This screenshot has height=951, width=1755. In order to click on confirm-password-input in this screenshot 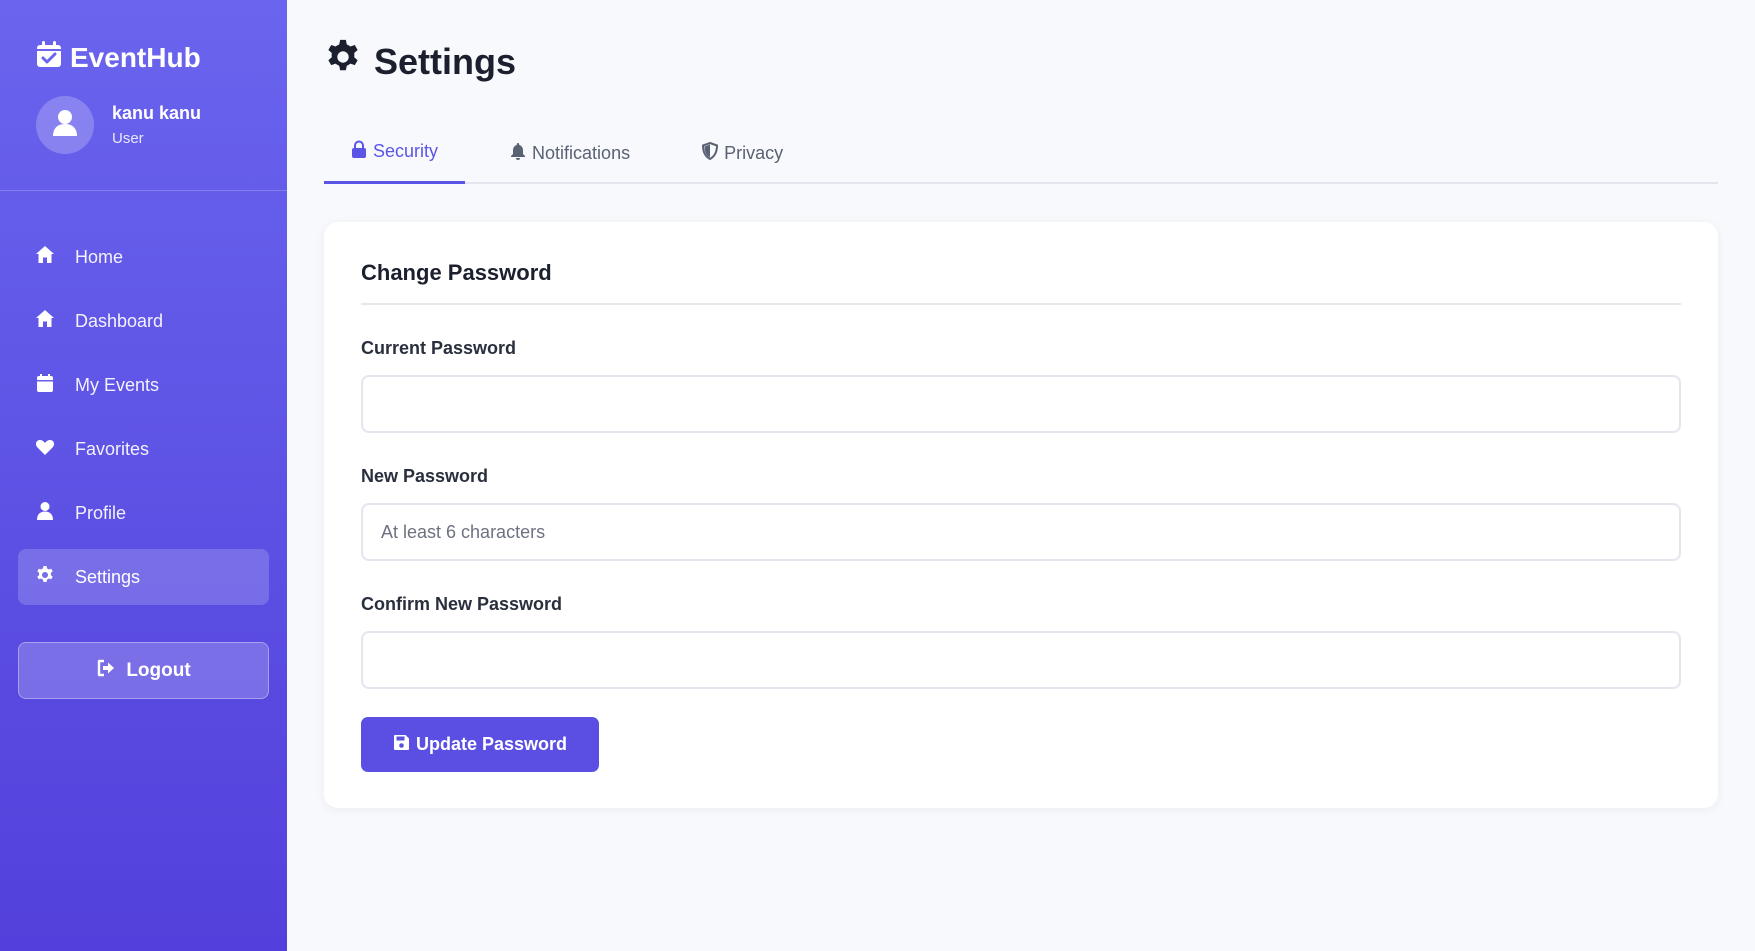, I will do `click(1021, 660)`.